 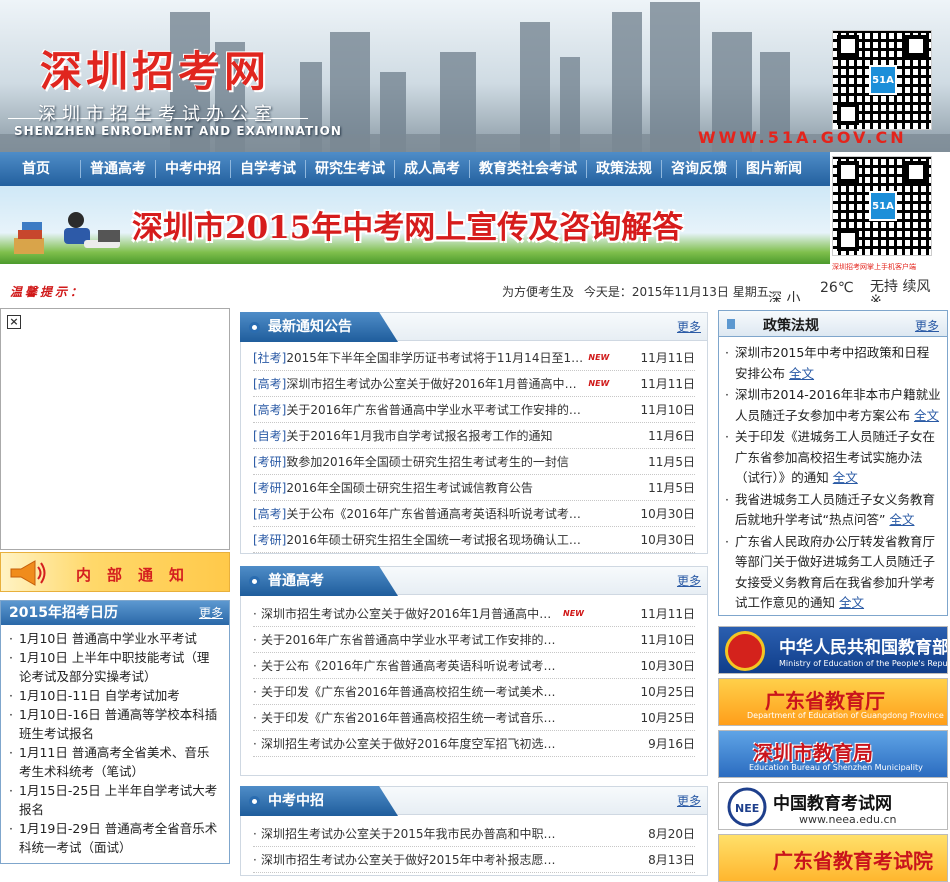 What do you see at coordinates (319, 801) in the screenshot?
I see `tab-zhongkao: 中考中招` at bounding box center [319, 801].